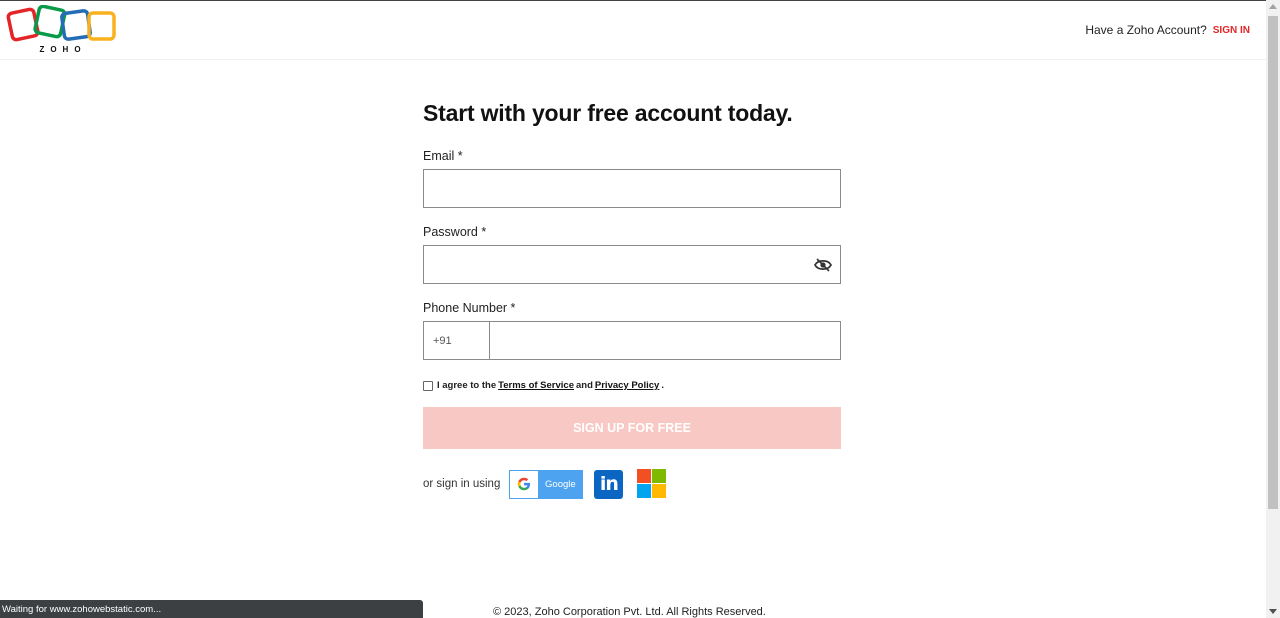 The height and width of the screenshot is (618, 1280). What do you see at coordinates (1231, 30) in the screenshot?
I see `sign-in-link: SIGN IN` at bounding box center [1231, 30].